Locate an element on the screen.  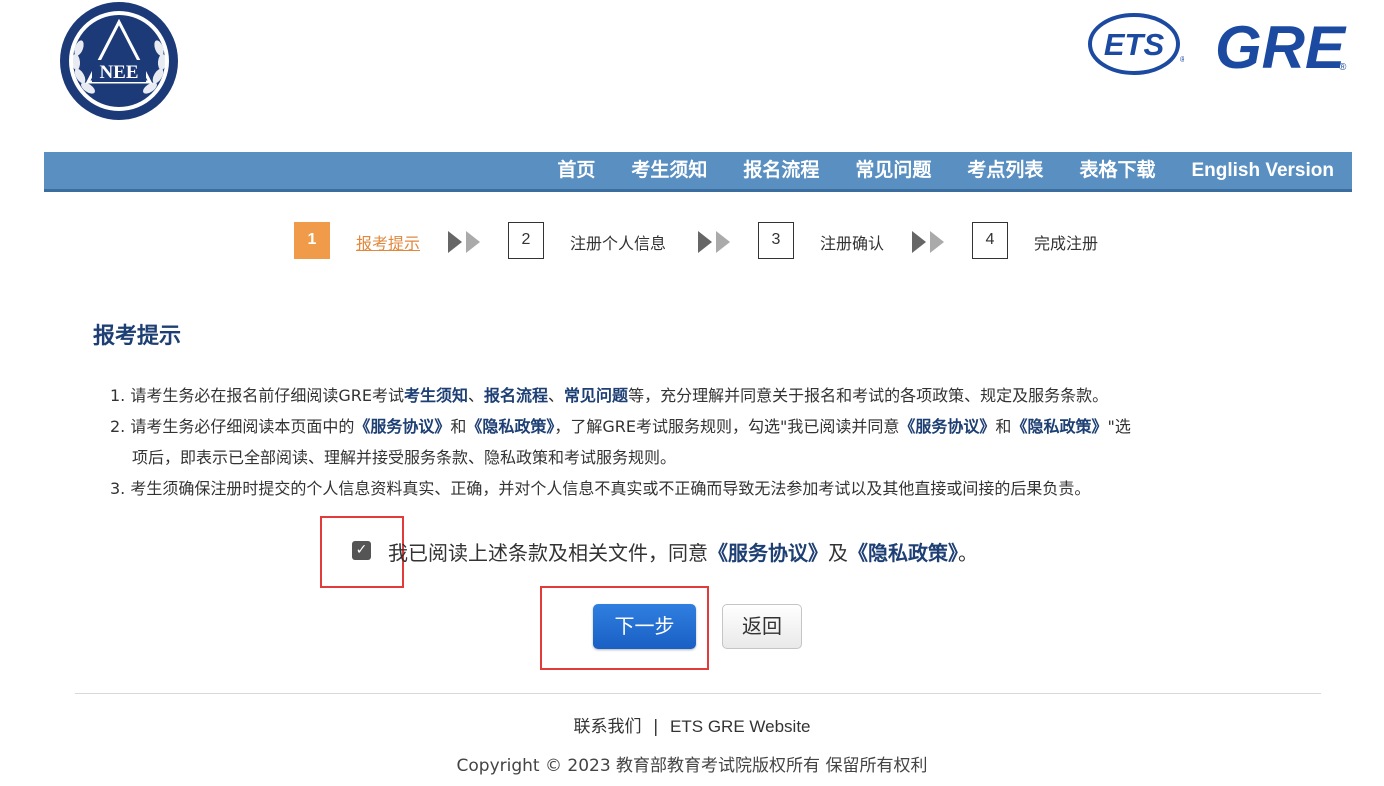
step-2-number: 2 is located at coordinates (526, 240).